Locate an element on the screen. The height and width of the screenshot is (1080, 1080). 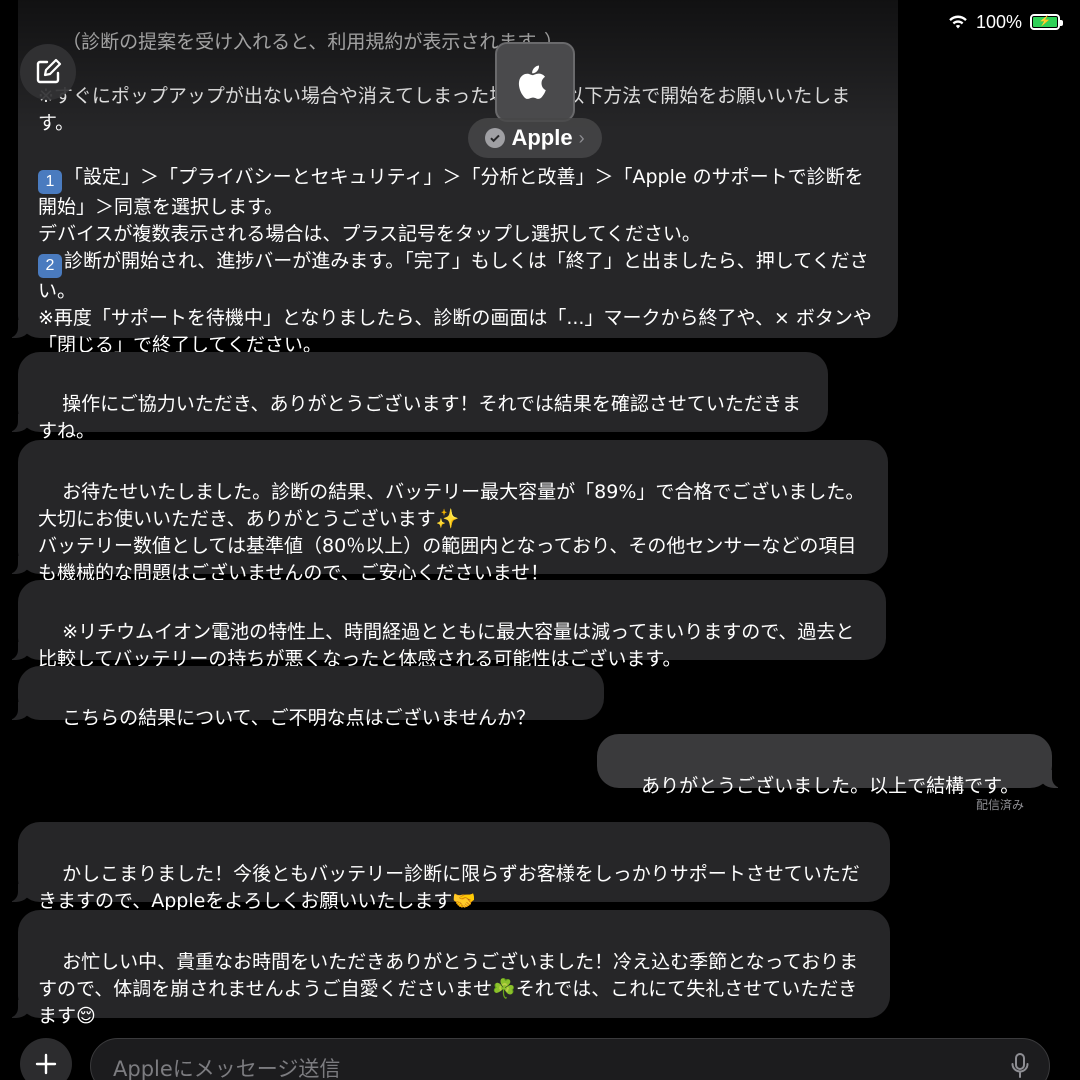
message-input: Appleにメッセージ送信 is located at coordinates (570, 1059).